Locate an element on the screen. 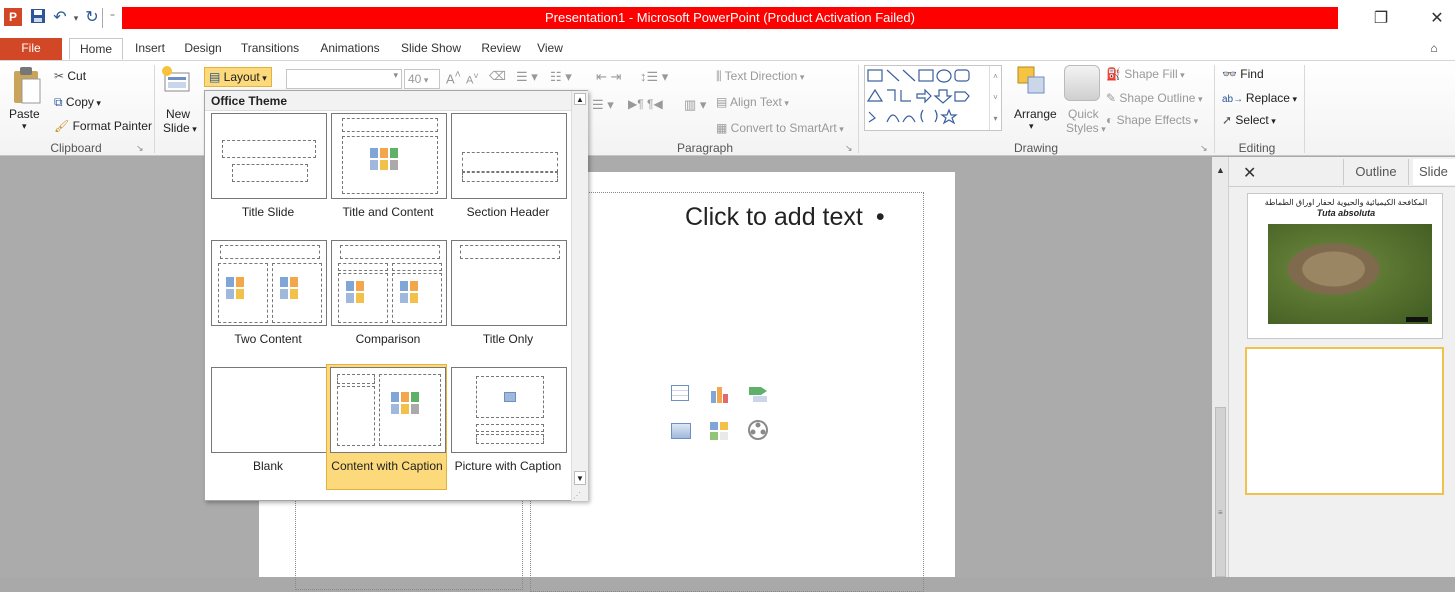 The width and height of the screenshot is (1455, 592). content-placeholder-text: Click to add text • is located at coordinates (785, 217).